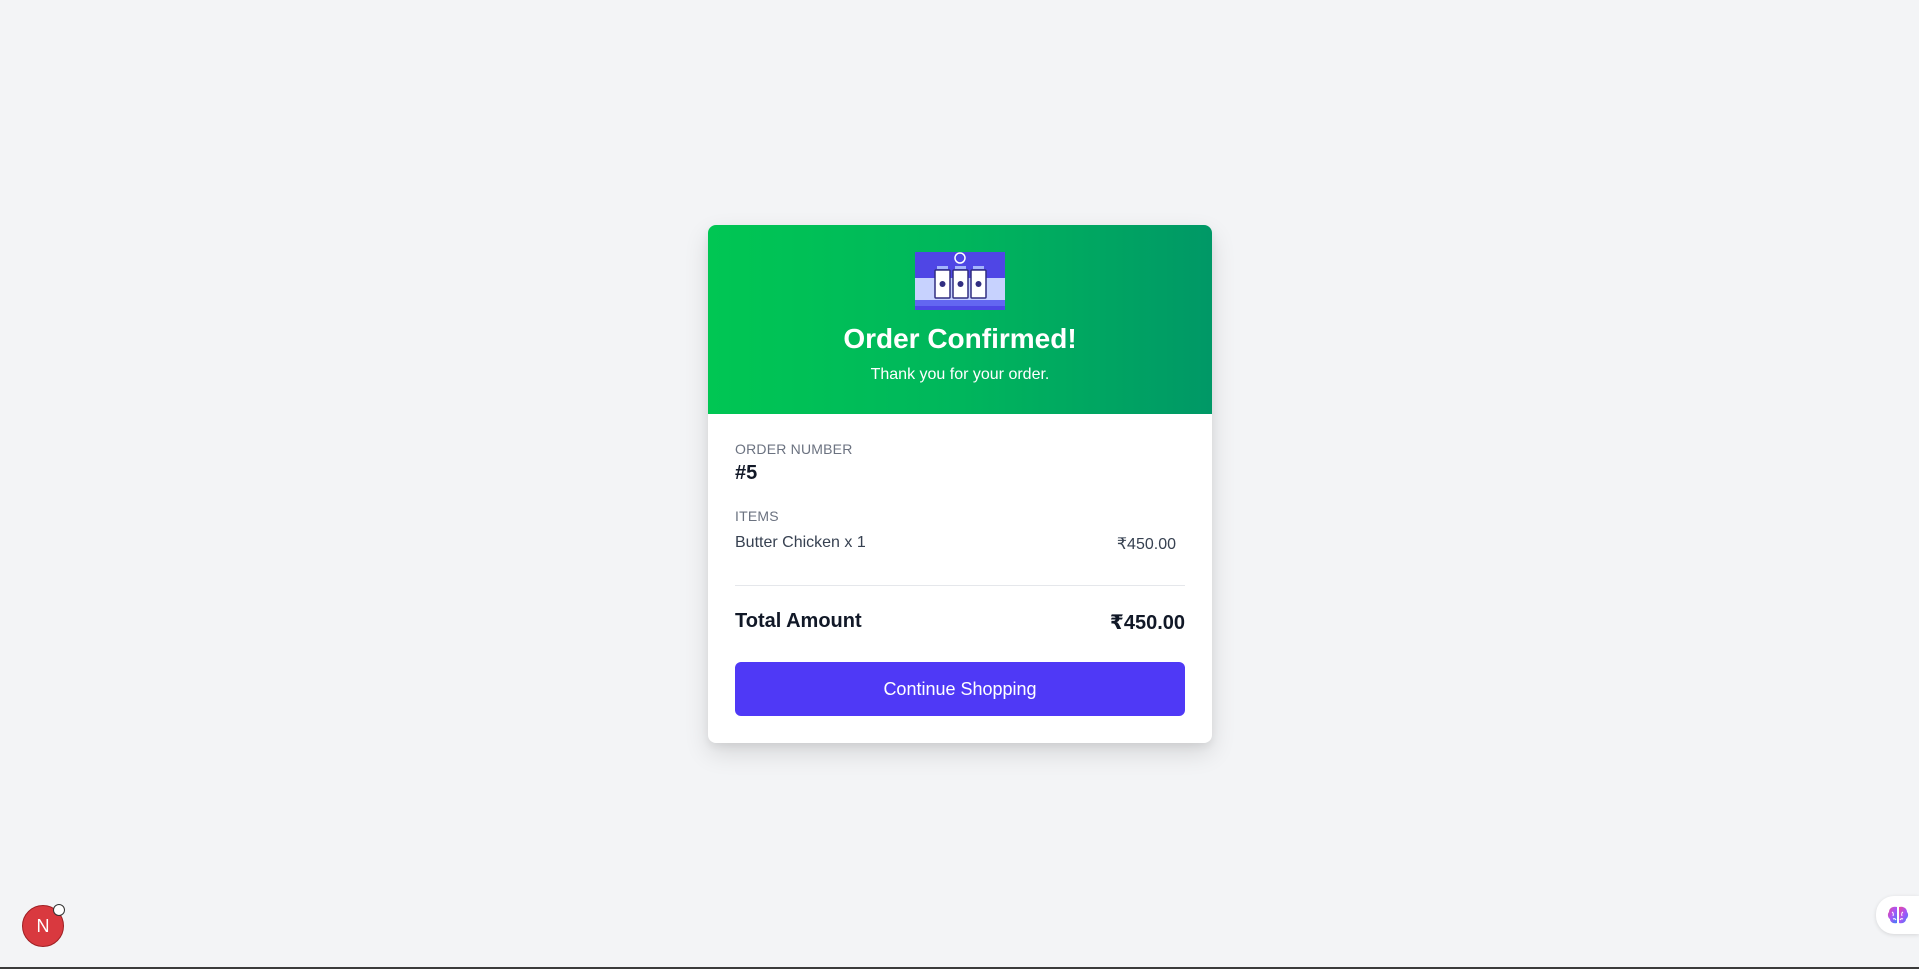 This screenshot has height=969, width=1919. I want to click on total-label: Total Amount, so click(798, 621).